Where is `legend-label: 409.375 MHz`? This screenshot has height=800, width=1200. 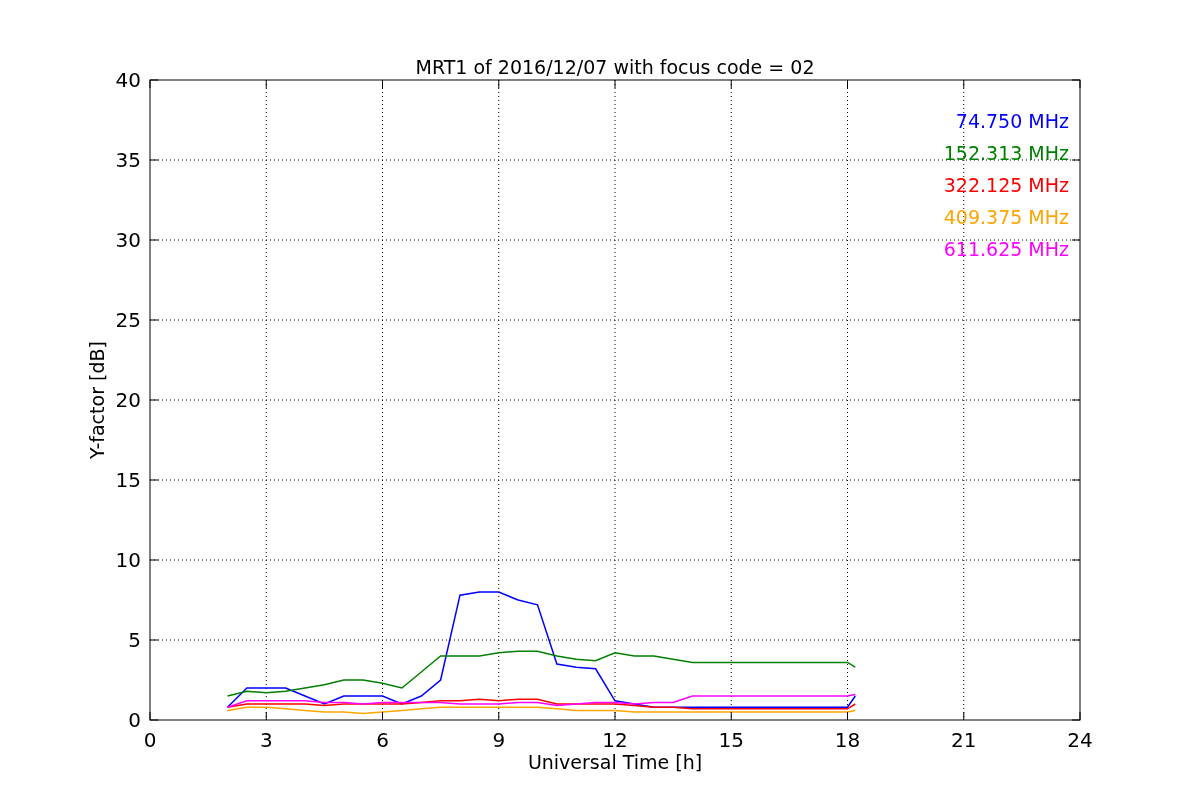
legend-label: 409.375 MHz is located at coordinates (1006, 217).